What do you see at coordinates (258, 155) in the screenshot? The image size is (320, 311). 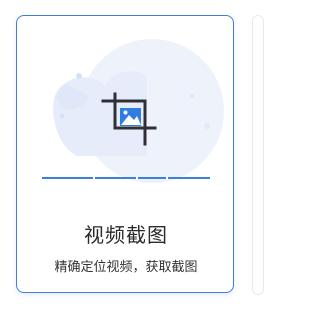 I see `next-card-partial` at bounding box center [258, 155].